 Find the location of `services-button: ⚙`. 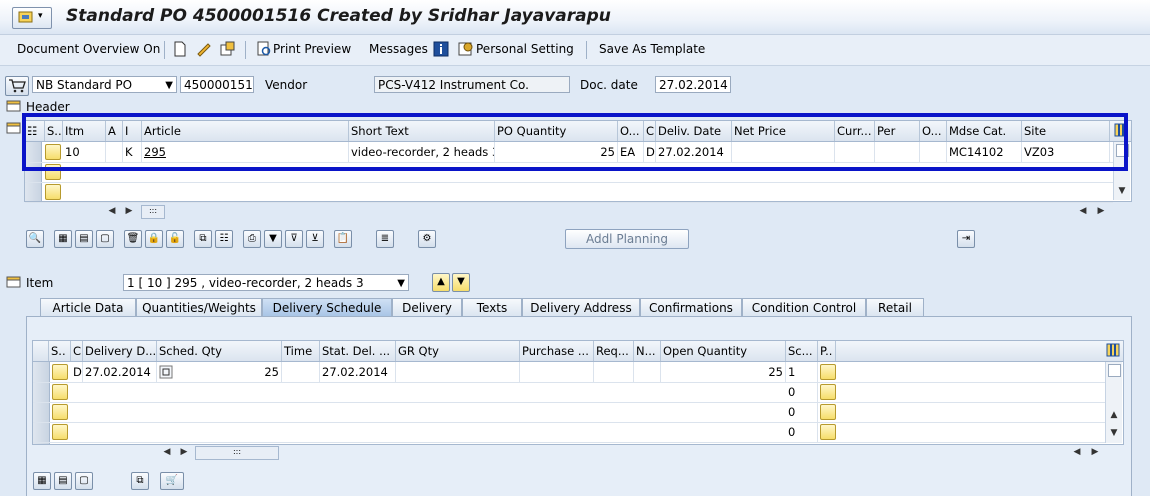

services-button: ⚙ is located at coordinates (427, 239).